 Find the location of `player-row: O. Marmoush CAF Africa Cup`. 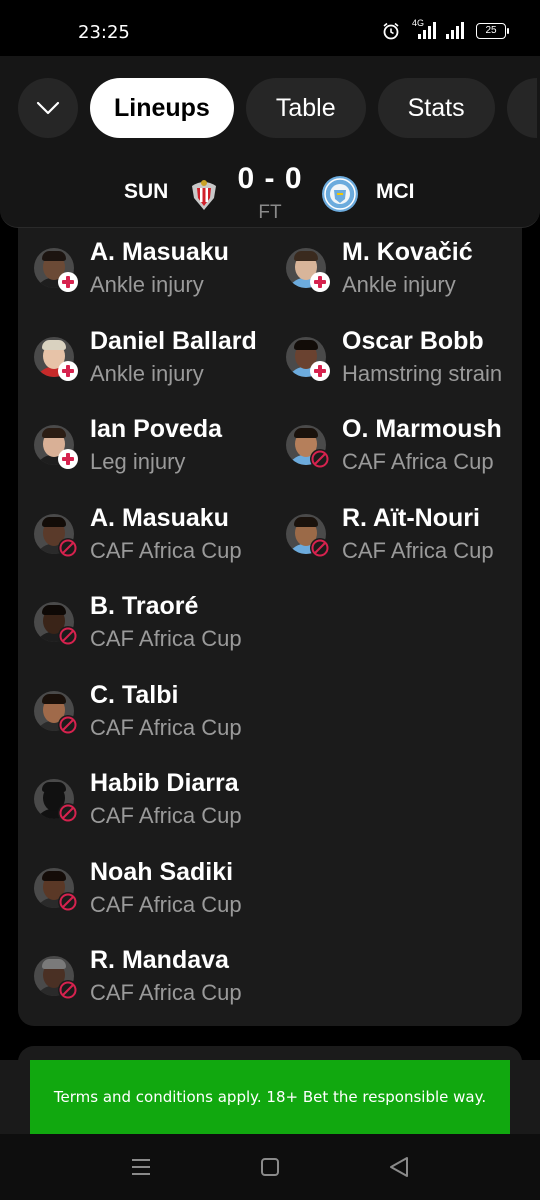

player-row: O. Marmoush CAF Africa Cup is located at coordinates (395, 455).